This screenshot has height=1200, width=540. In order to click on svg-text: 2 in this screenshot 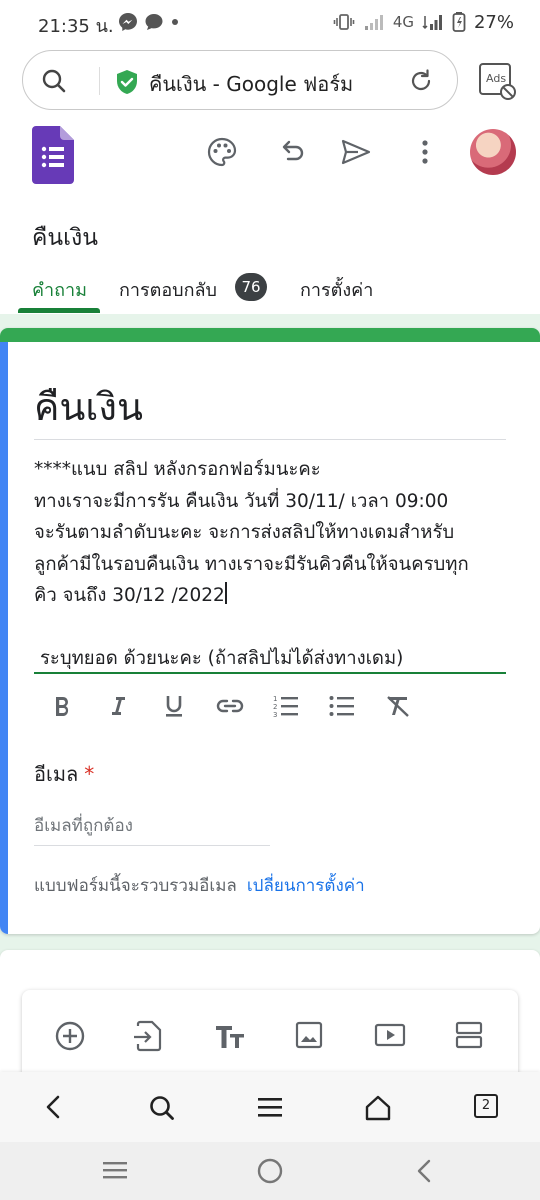, I will do `click(275, 707)`.